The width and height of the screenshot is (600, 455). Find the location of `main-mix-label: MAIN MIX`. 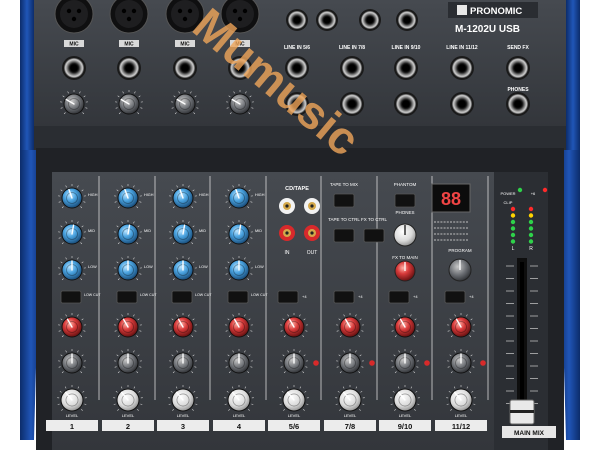

main-mix-label: MAIN MIX is located at coordinates (529, 433).